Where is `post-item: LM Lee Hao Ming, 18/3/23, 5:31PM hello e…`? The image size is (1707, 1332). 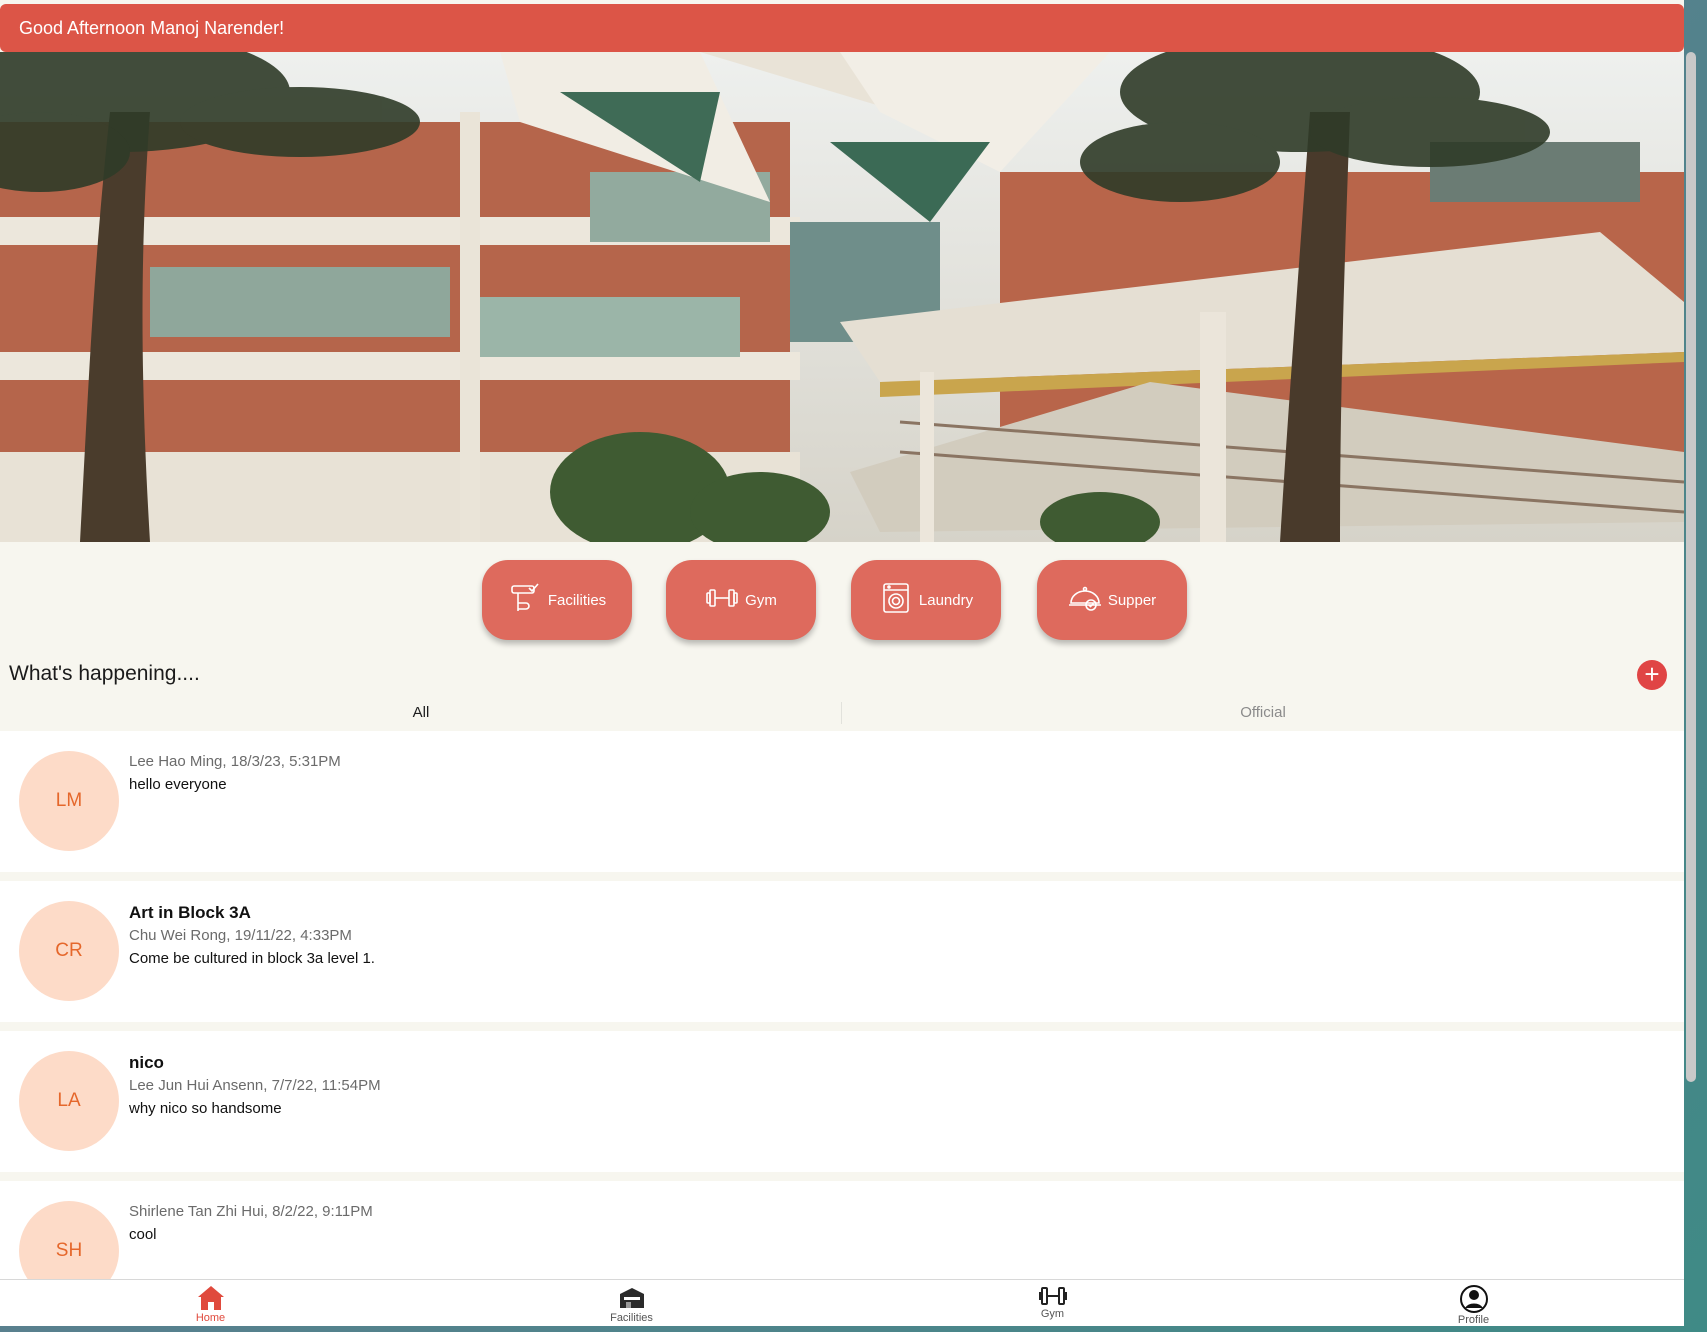 post-item: LM Lee Hao Ming, 18/3/23, 5:31PM hello e… is located at coordinates (842, 801).